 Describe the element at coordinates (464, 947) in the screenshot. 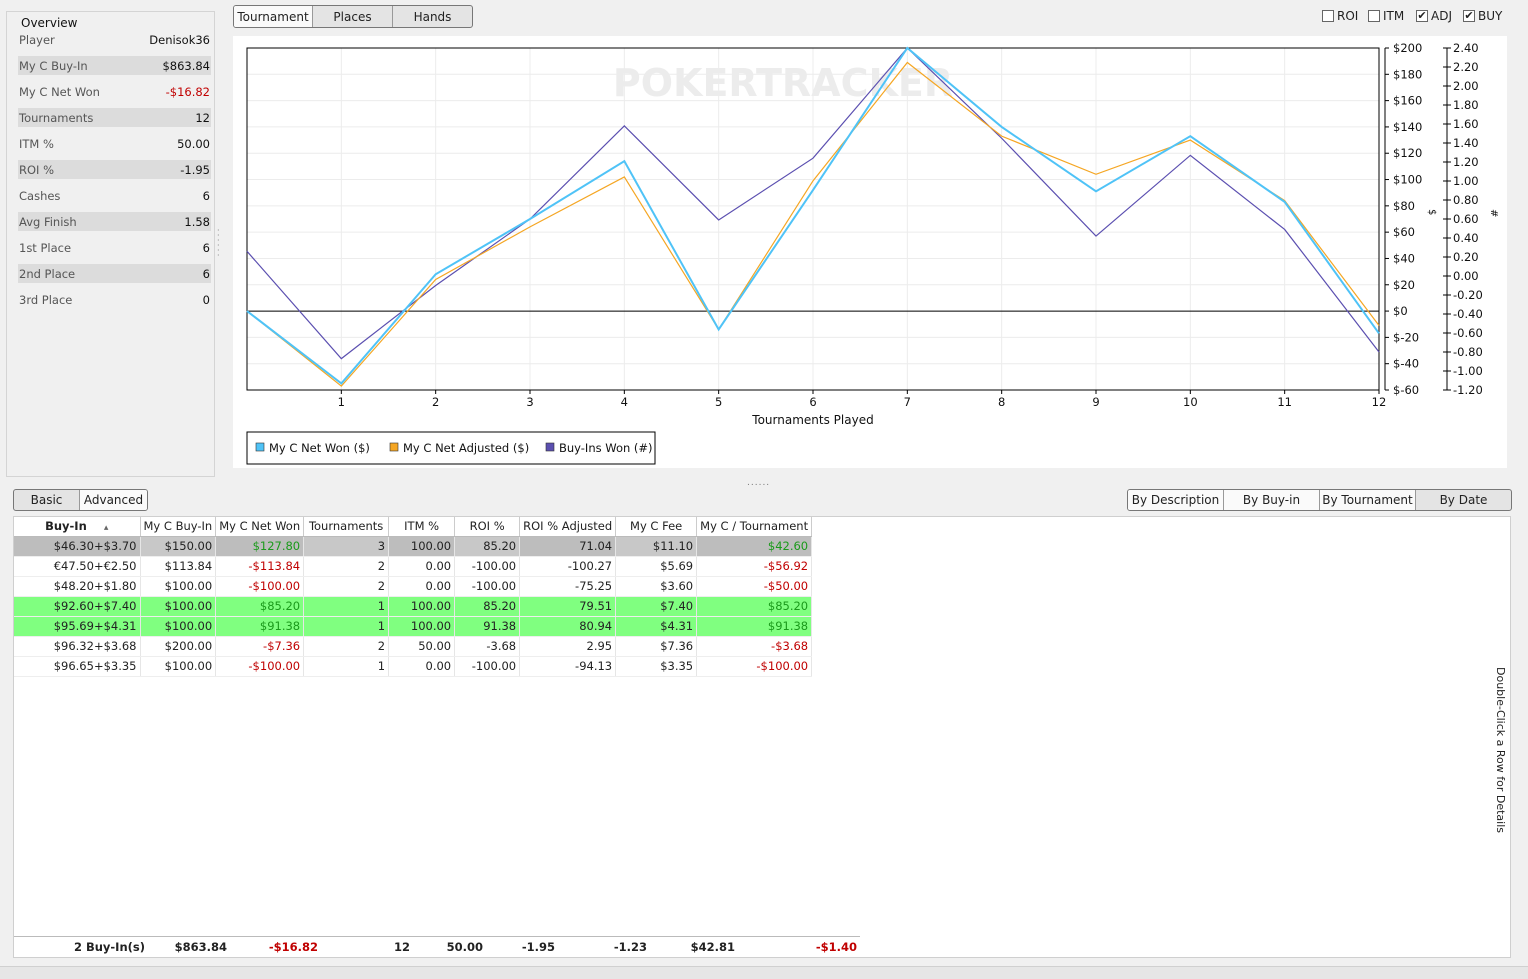

I see `total-cell: 50.00` at that location.